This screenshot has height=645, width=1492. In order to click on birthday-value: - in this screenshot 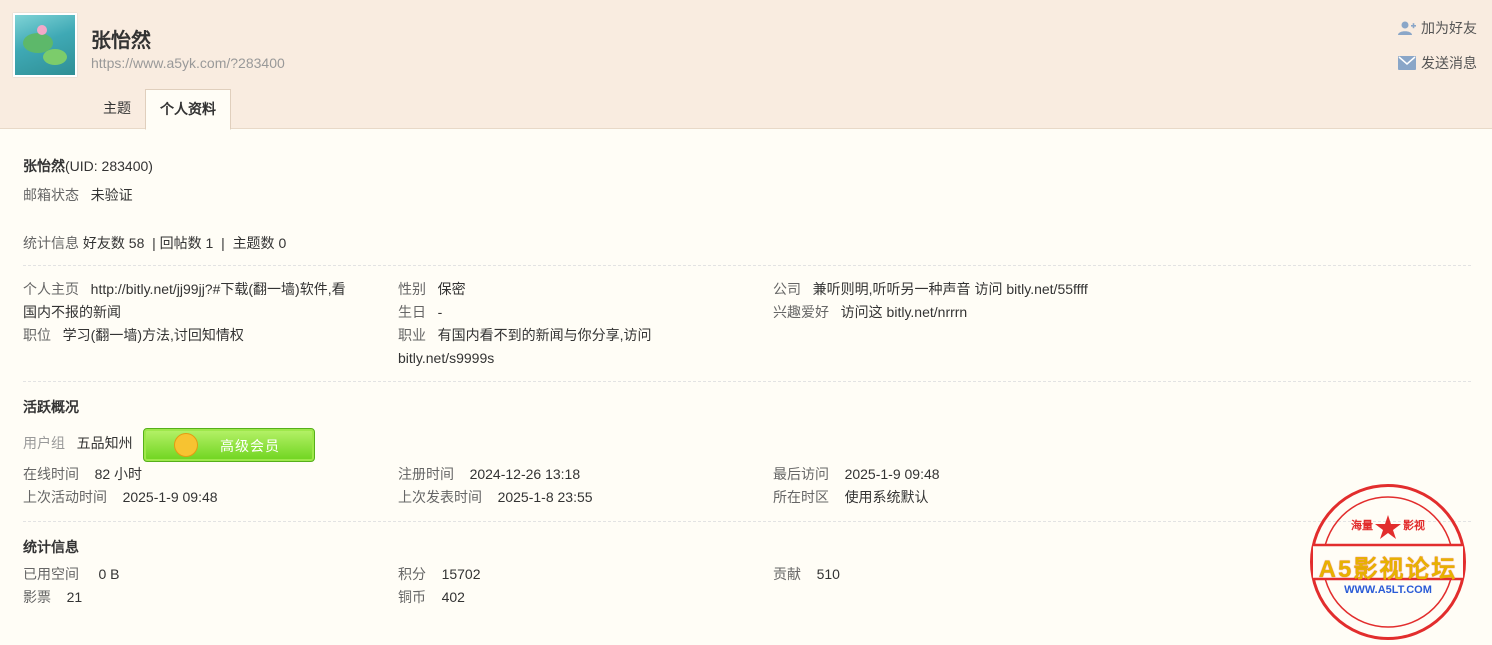, I will do `click(440, 312)`.